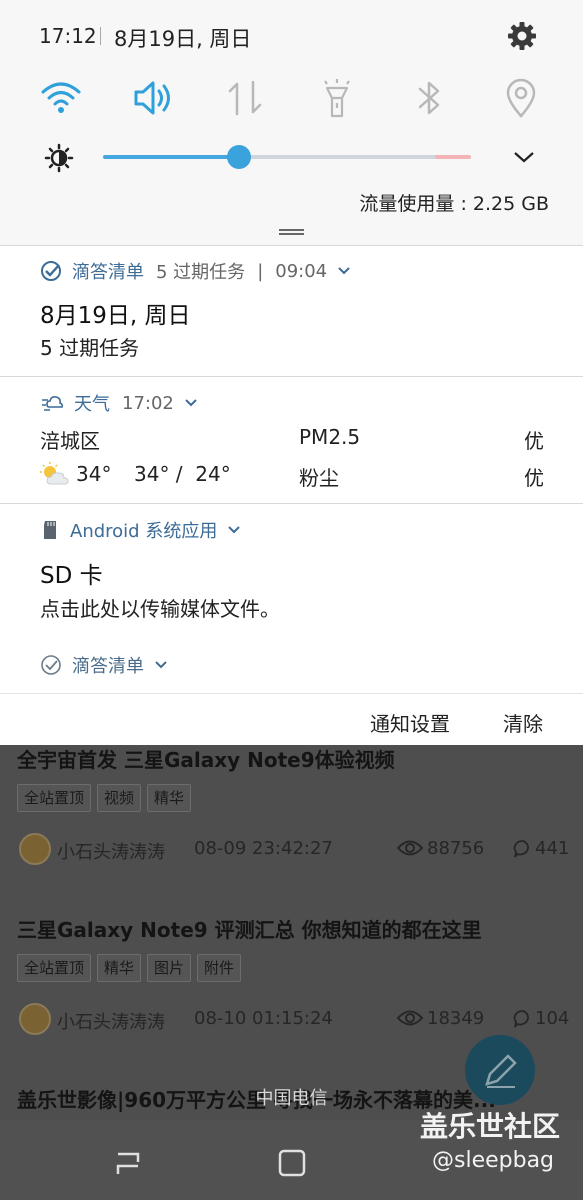 The width and height of the screenshot is (583, 1200). I want to click on brightness-slider-thumb, so click(239, 157).